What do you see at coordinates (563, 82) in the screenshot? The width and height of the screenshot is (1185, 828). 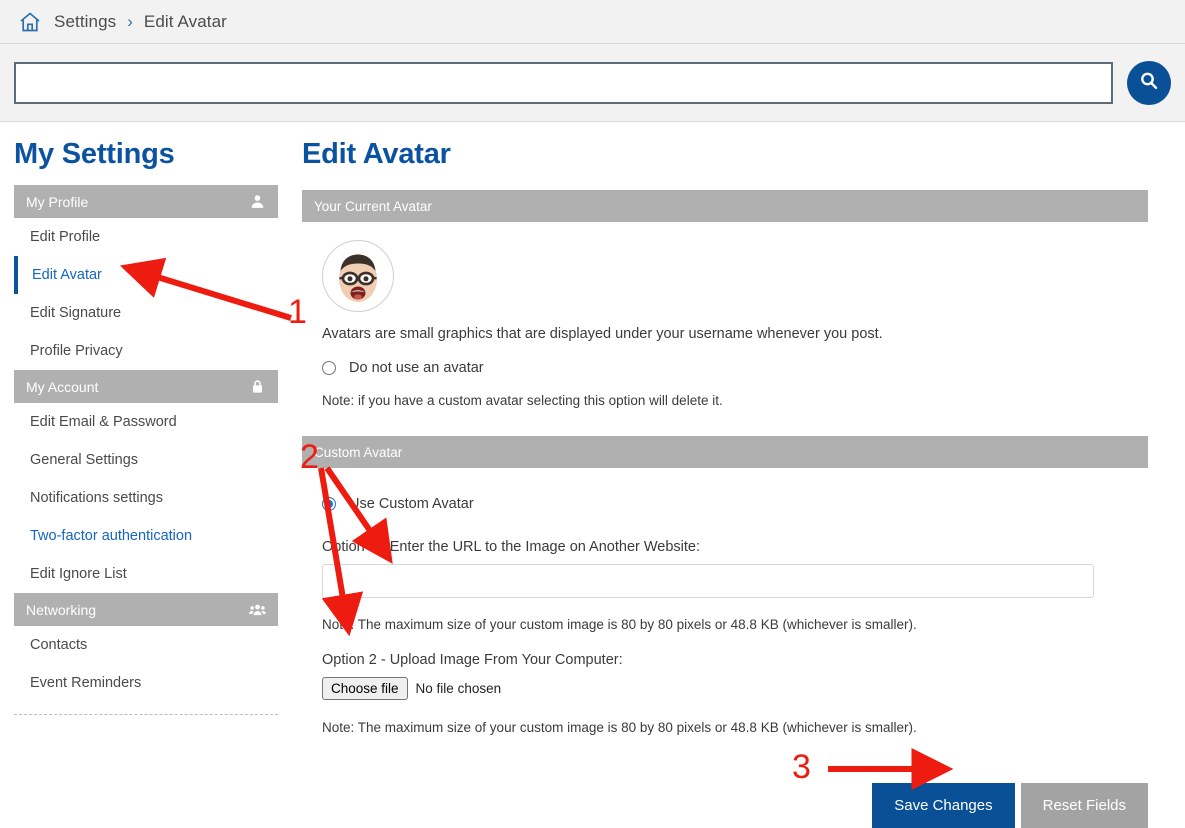 I see `search-input` at bounding box center [563, 82].